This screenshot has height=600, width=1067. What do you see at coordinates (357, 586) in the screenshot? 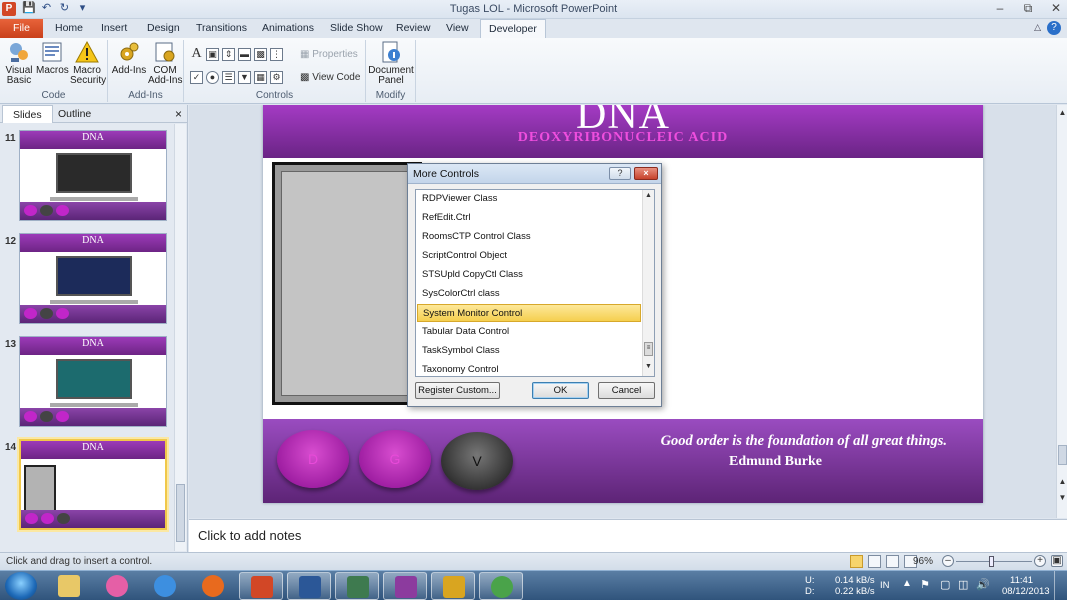
I see `taskbar-presentation-viewer` at bounding box center [357, 586].